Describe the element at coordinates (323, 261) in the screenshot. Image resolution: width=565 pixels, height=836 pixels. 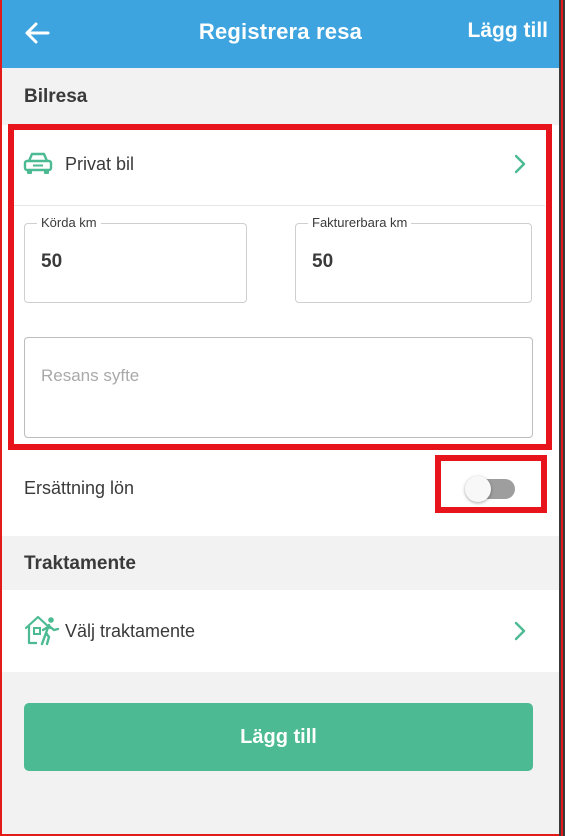
I see `billable-km-value: 50` at that location.